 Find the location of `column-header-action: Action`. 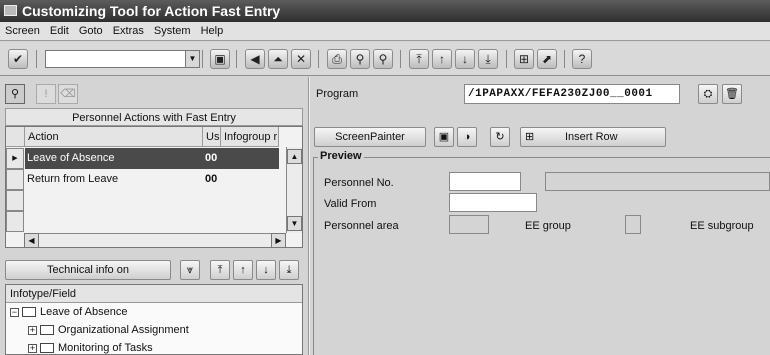

column-header-action: Action is located at coordinates (114, 137).